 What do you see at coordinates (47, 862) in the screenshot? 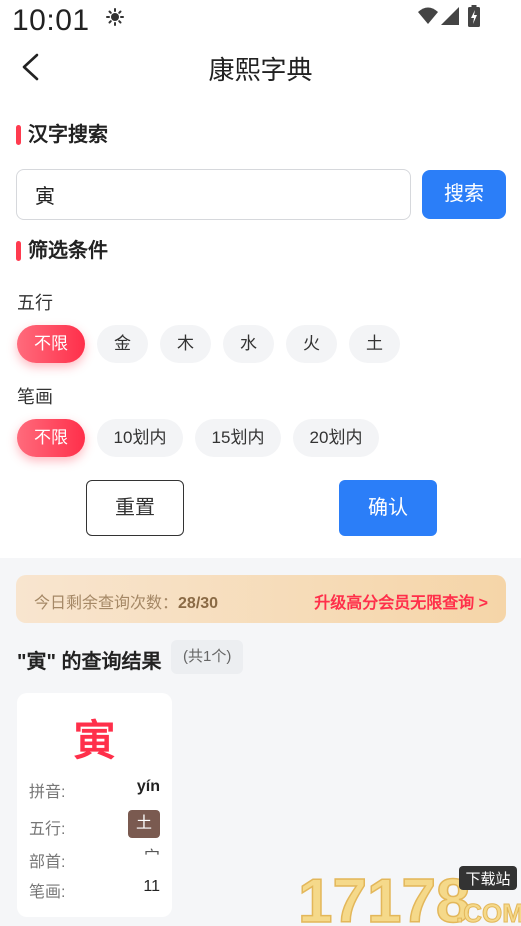
I see `radical-key: 部首:` at bounding box center [47, 862].